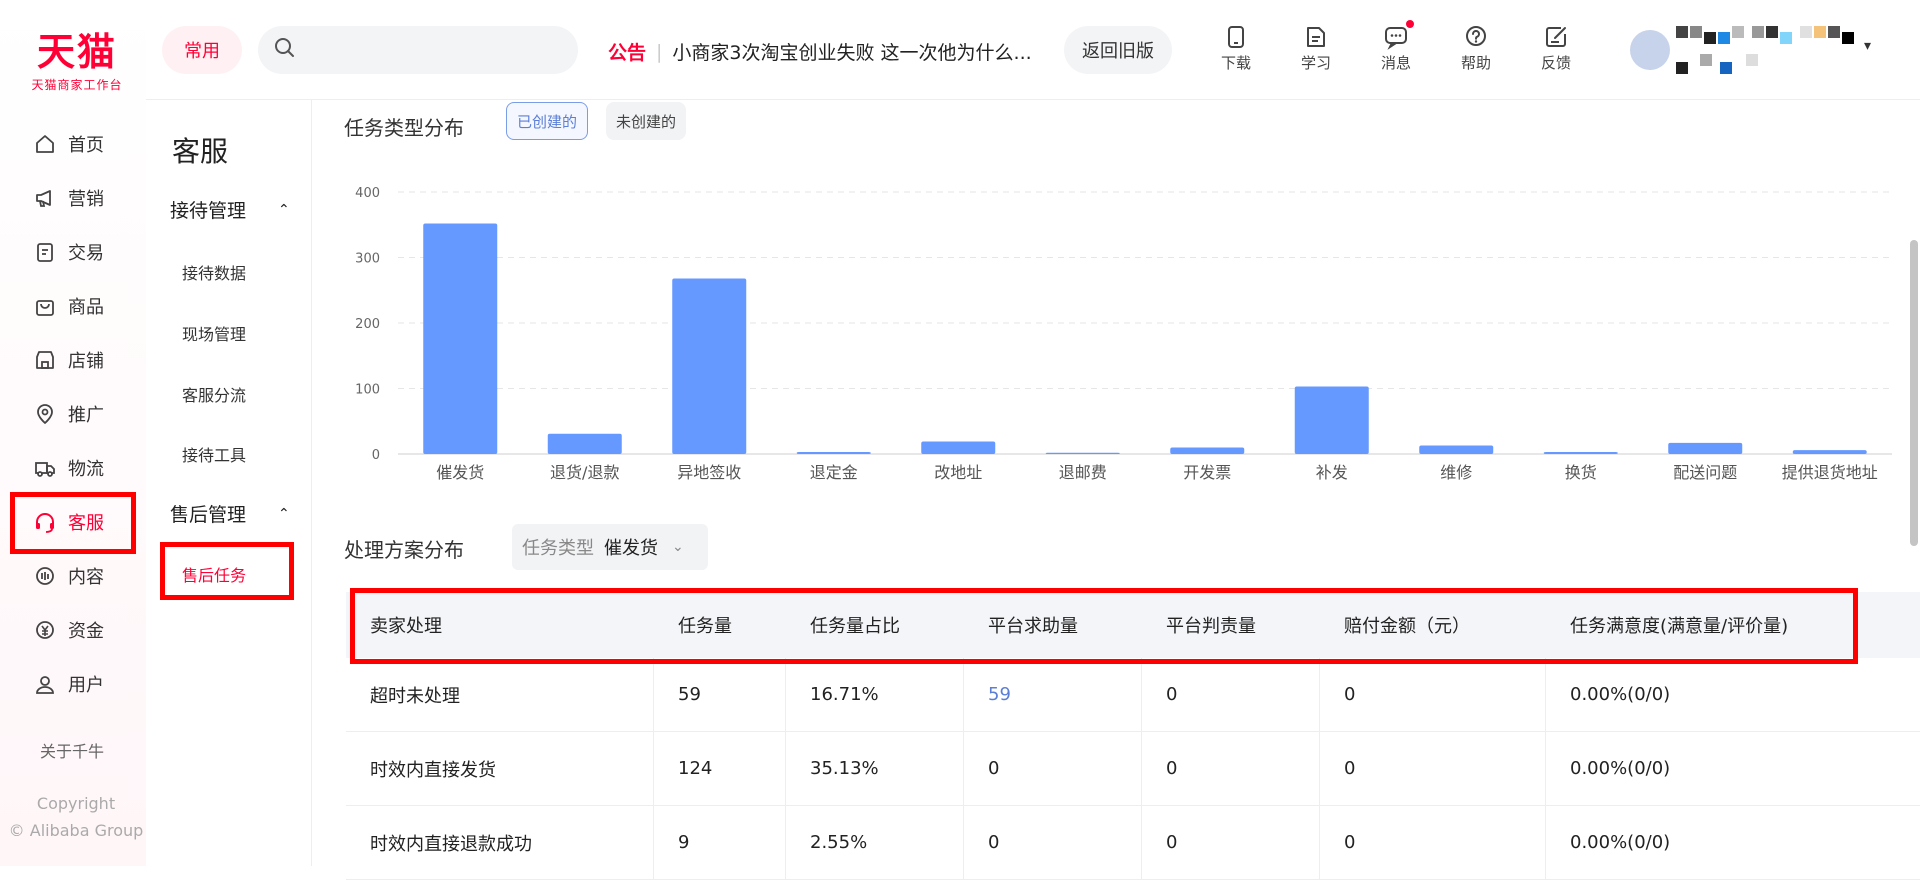 The height and width of the screenshot is (880, 1920). What do you see at coordinates (45, 144) in the screenshot?
I see `home-icon` at bounding box center [45, 144].